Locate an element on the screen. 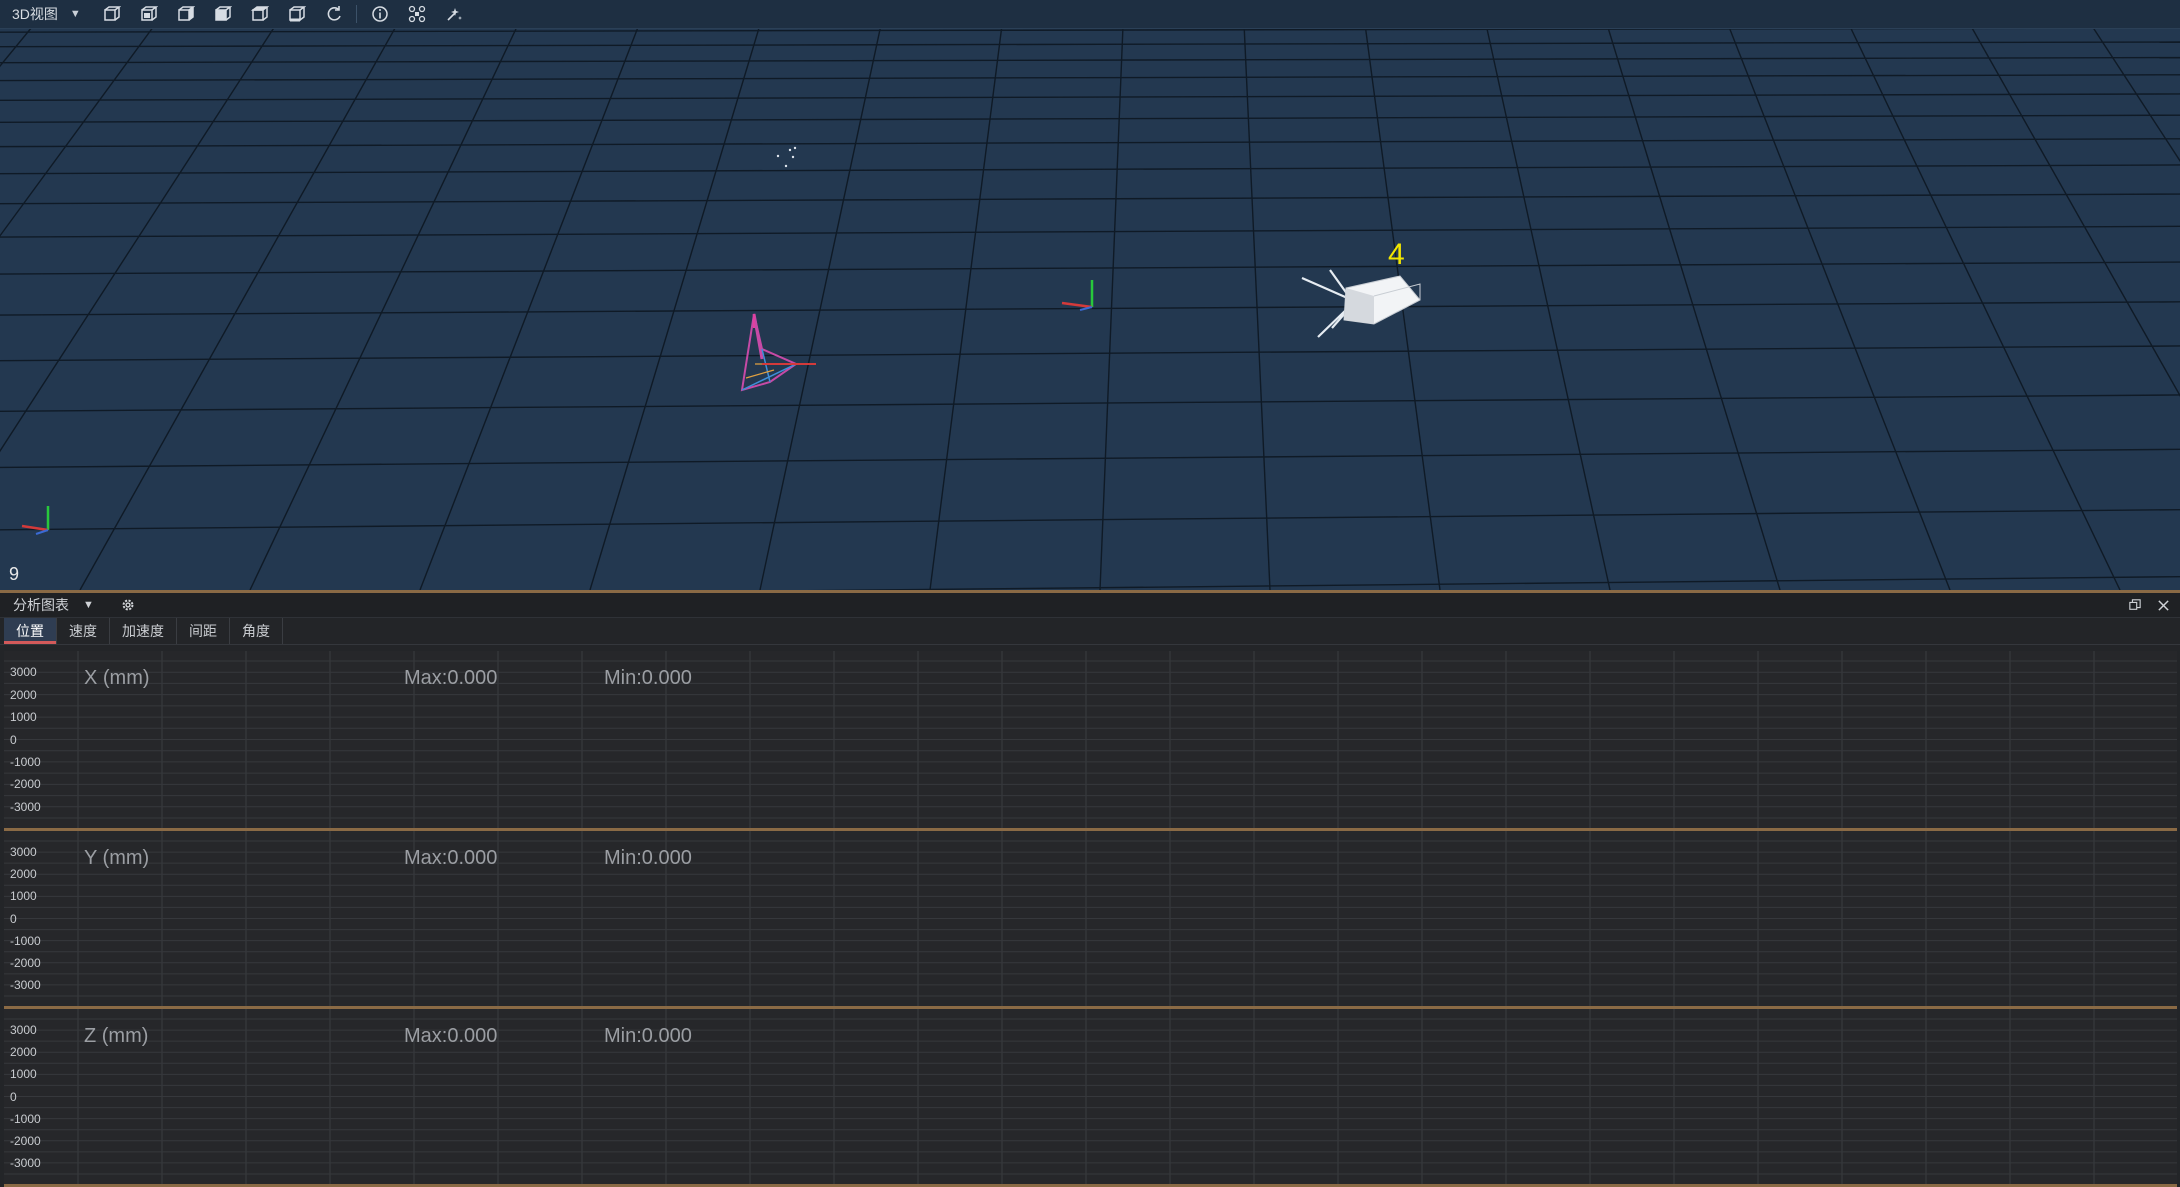  view-mode-label: 3D视图 is located at coordinates (35, 14).